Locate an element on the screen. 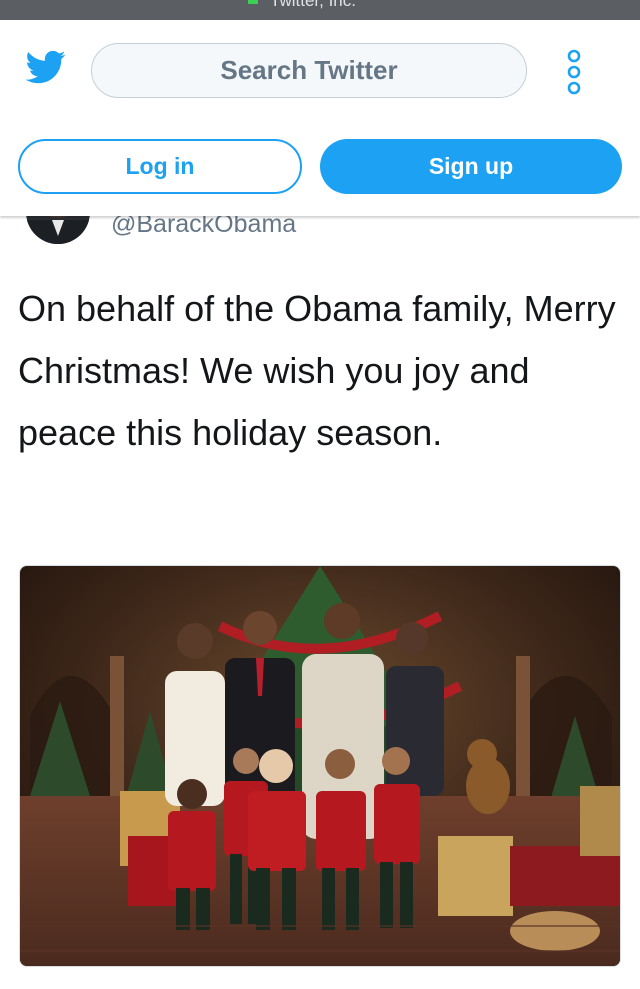 The width and height of the screenshot is (640, 989). signup-button: Sign up is located at coordinates (471, 166).